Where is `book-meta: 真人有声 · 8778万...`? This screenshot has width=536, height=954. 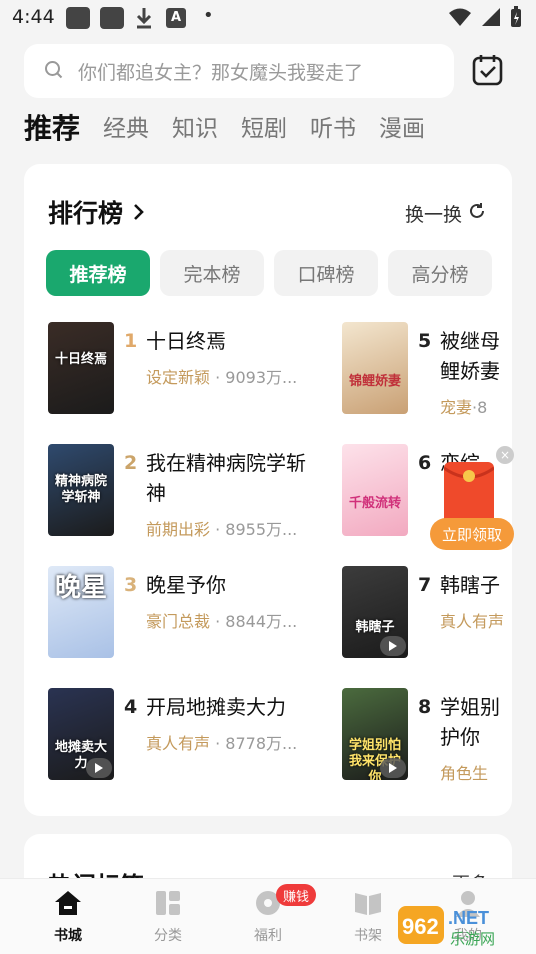
book-meta: 真人有声 · 8778万... is located at coordinates (222, 743).